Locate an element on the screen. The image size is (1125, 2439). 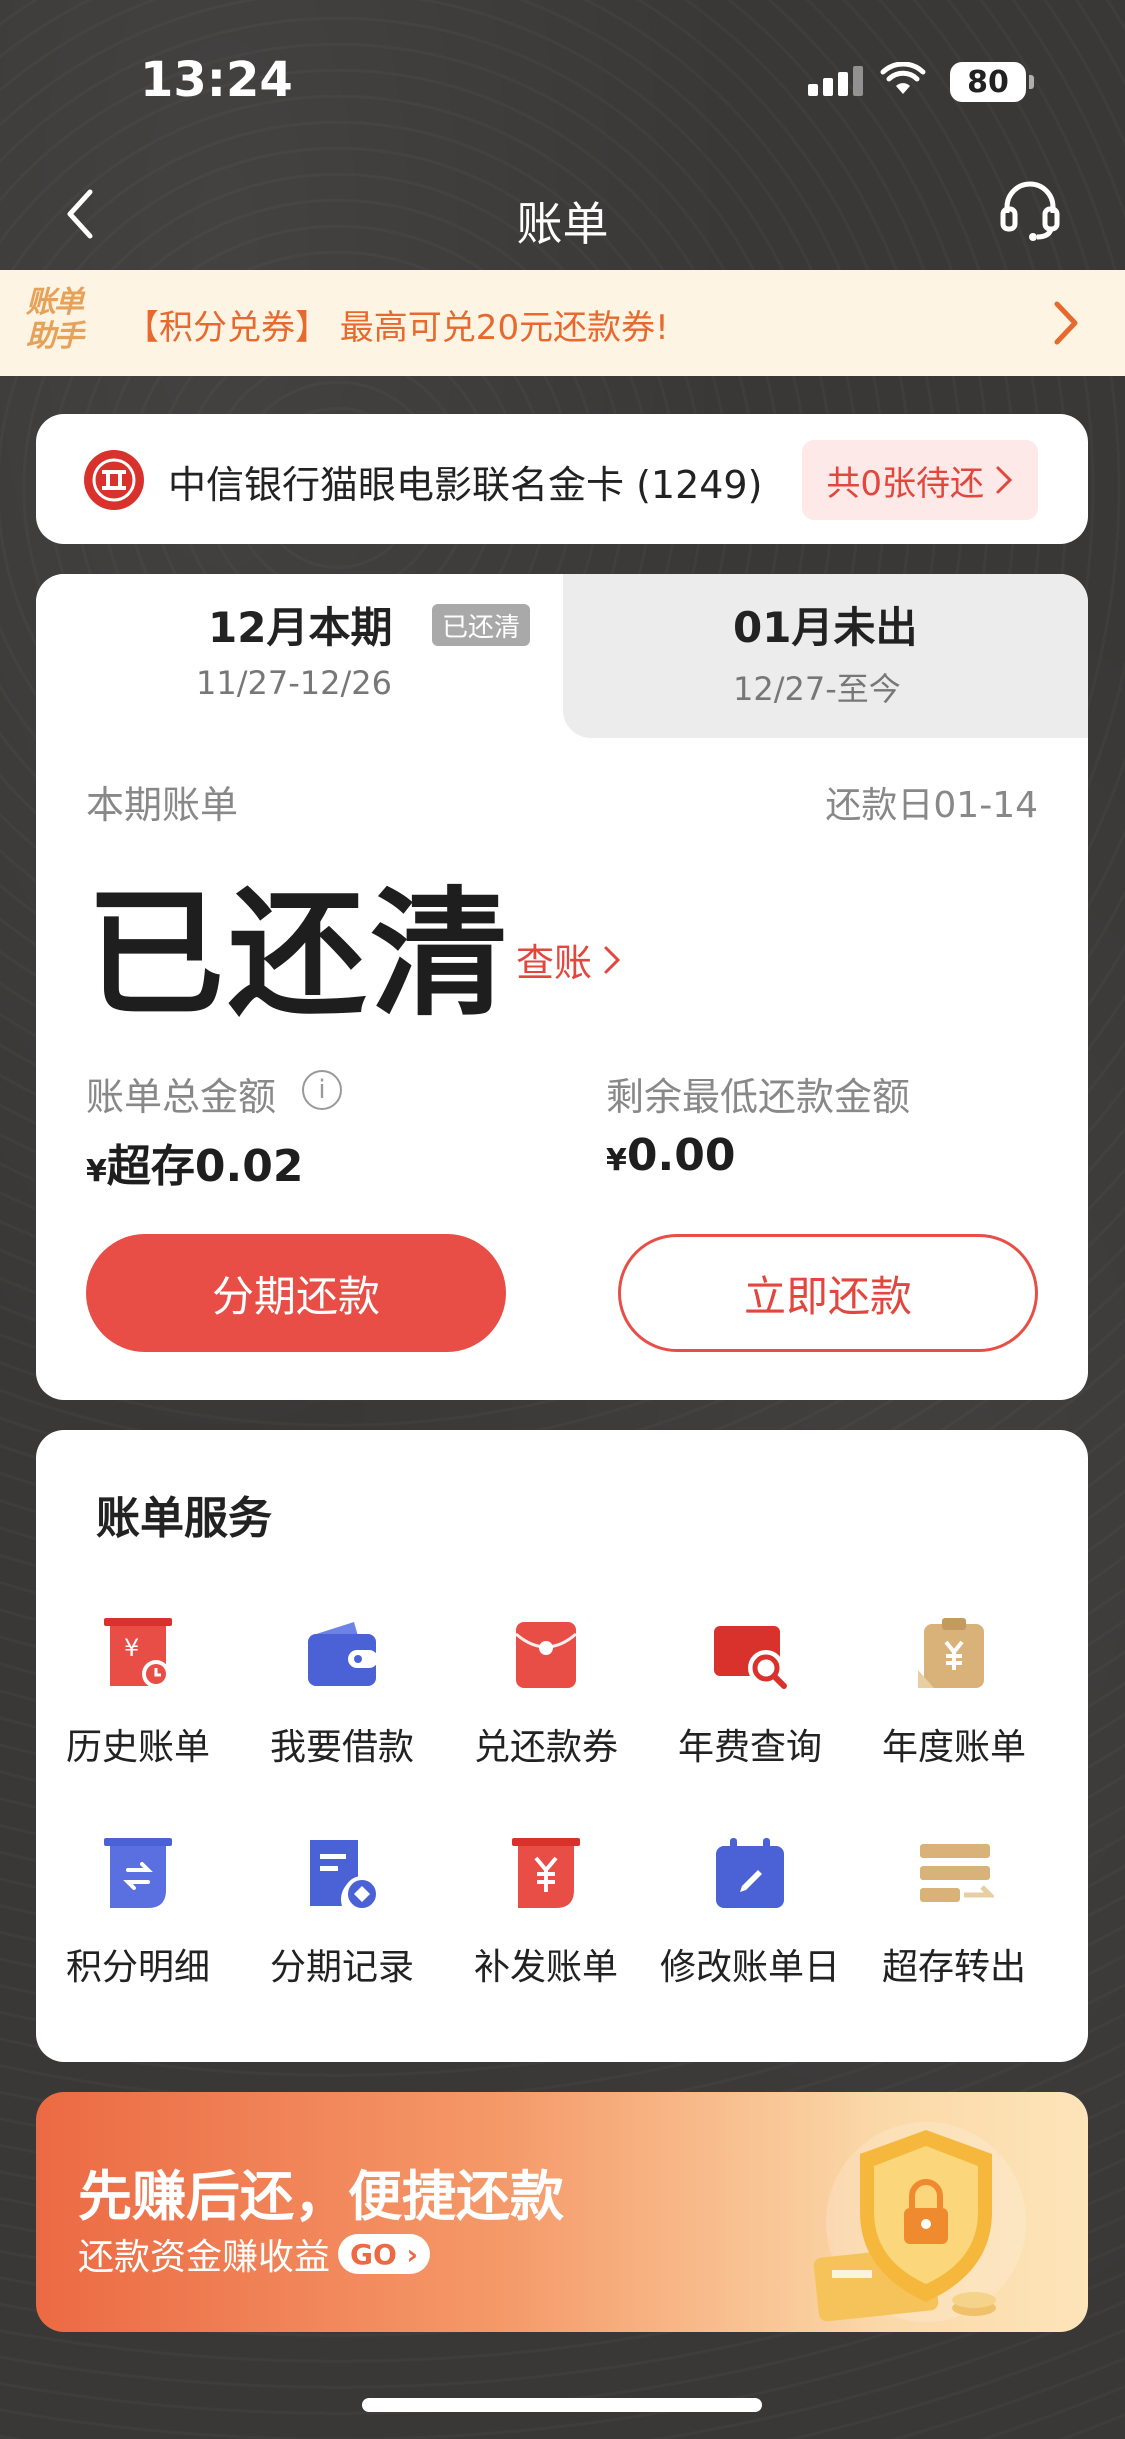
clipboard-yen-icon is located at coordinates (951, 1653).